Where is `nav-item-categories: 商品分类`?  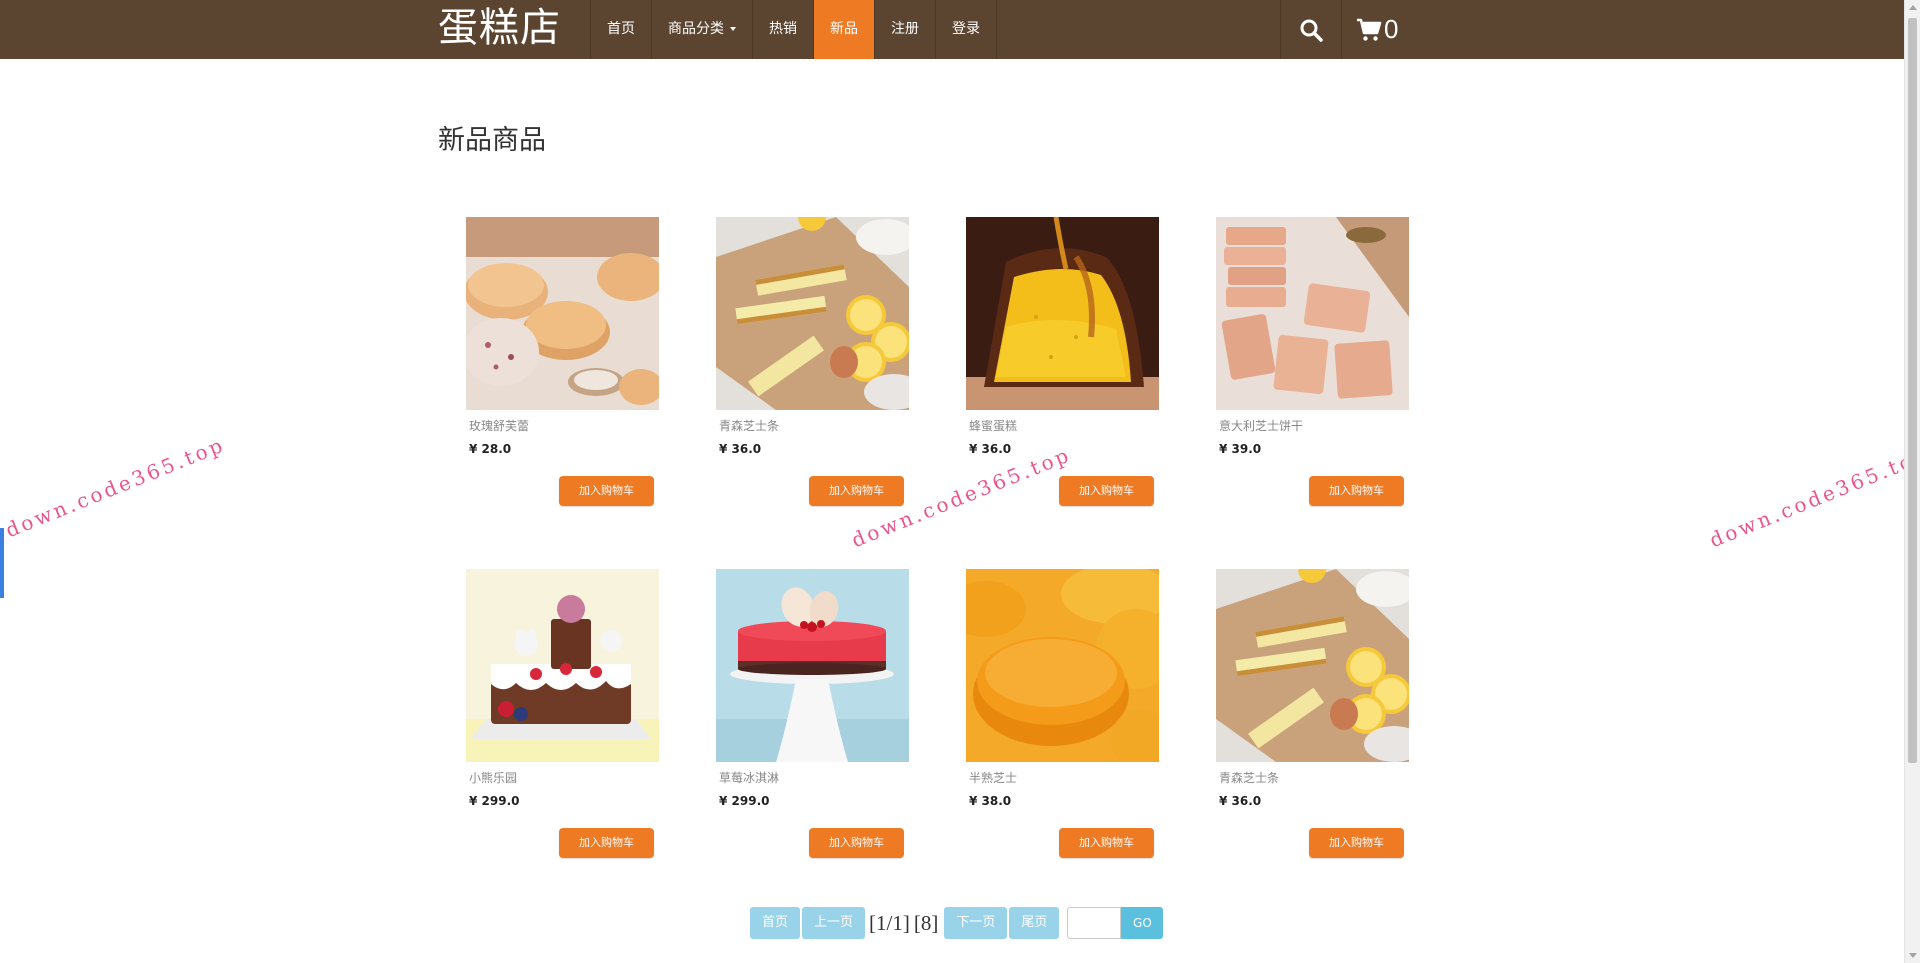 nav-item-categories: 商品分类 is located at coordinates (701, 29).